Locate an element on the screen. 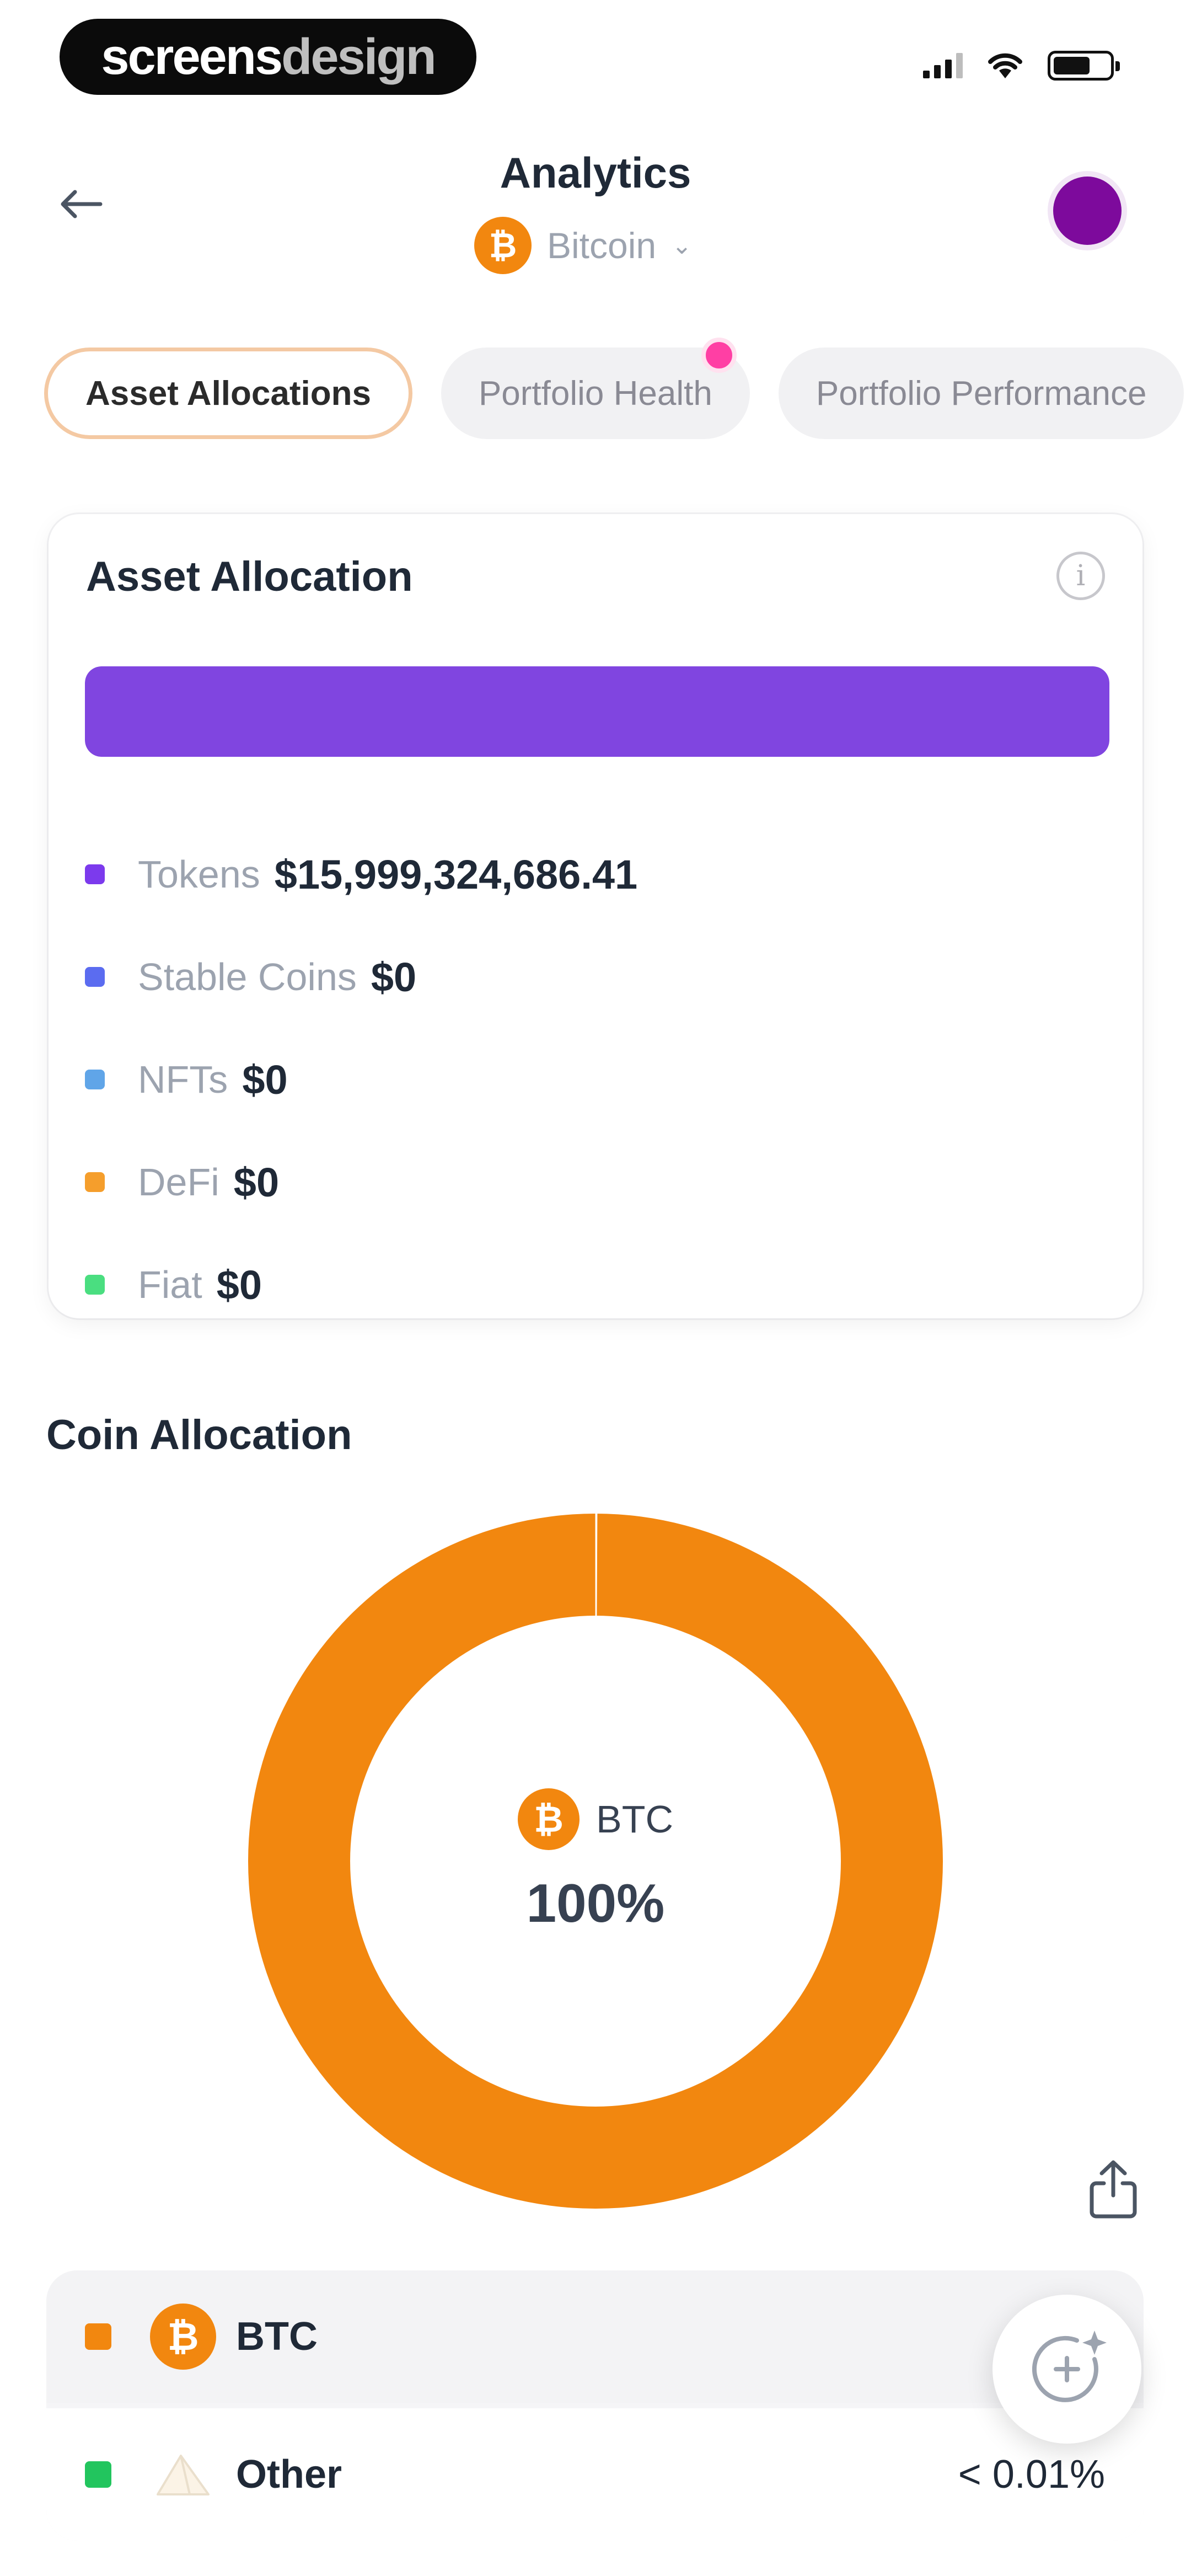 Image resolution: width=1191 pixels, height=2576 pixels. chevron-down-icon: ⌄ is located at coordinates (682, 245).